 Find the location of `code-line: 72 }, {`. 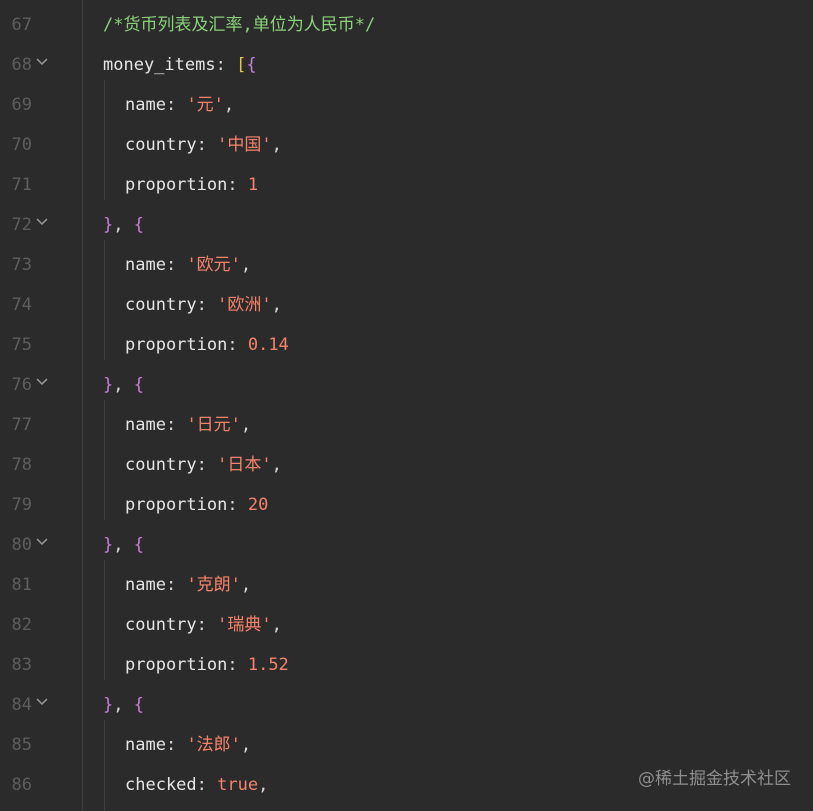

code-line: 72 }, { is located at coordinates (406, 225).